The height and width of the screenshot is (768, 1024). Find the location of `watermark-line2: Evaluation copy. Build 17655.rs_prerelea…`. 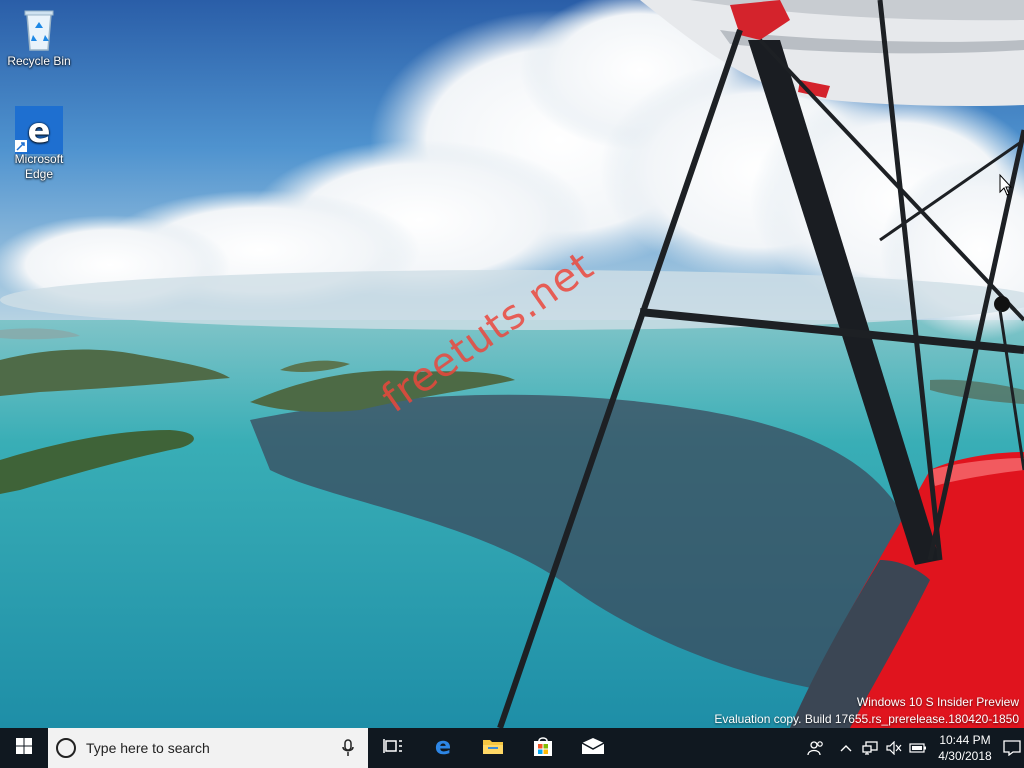

watermark-line2: Evaluation copy. Build 17655.rs_prerelea… is located at coordinates (866, 719).